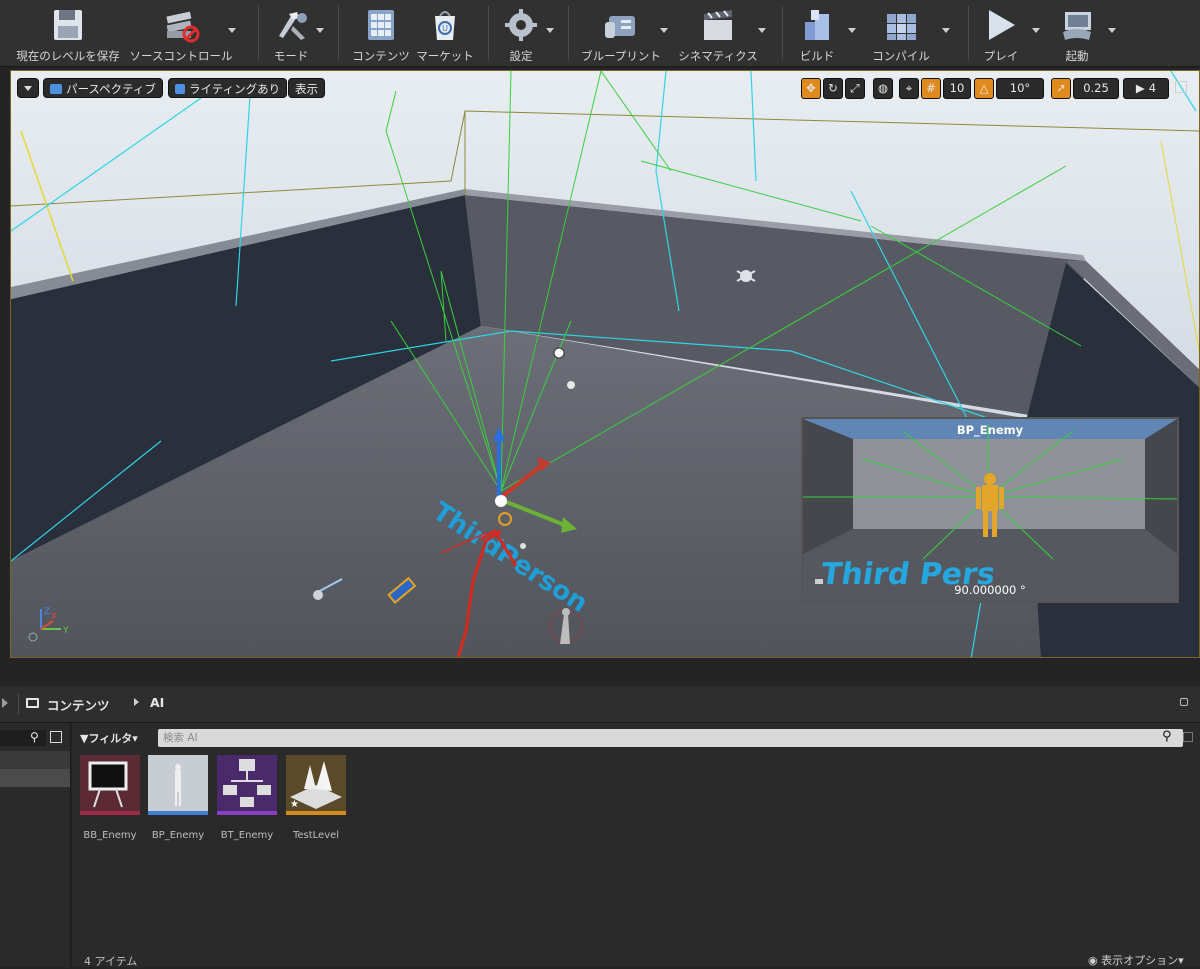 Image resolution: width=1200 pixels, height=969 pixels. What do you see at coordinates (670, 738) in the screenshot?
I see `asset-search-input: 検索 AI` at bounding box center [670, 738].